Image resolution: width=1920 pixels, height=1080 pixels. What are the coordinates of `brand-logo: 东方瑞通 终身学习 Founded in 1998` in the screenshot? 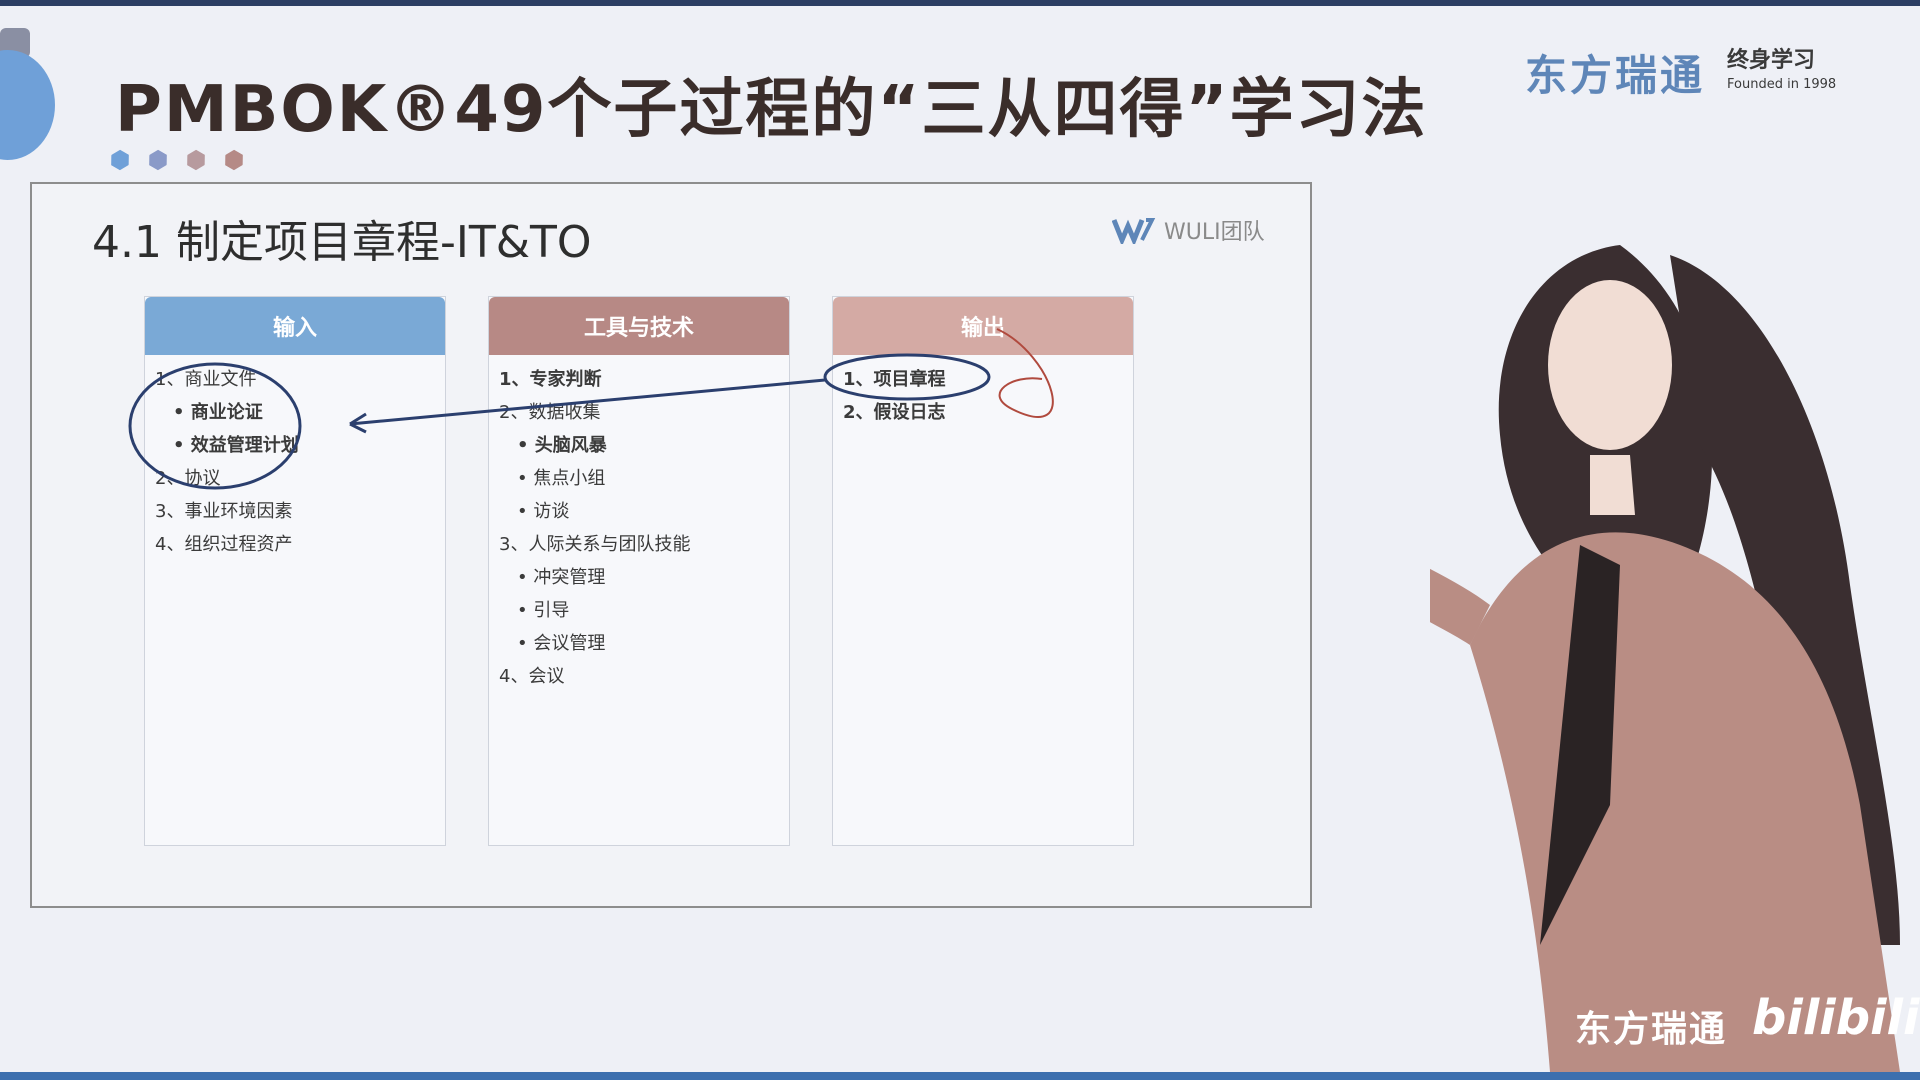 It's located at (1680, 72).